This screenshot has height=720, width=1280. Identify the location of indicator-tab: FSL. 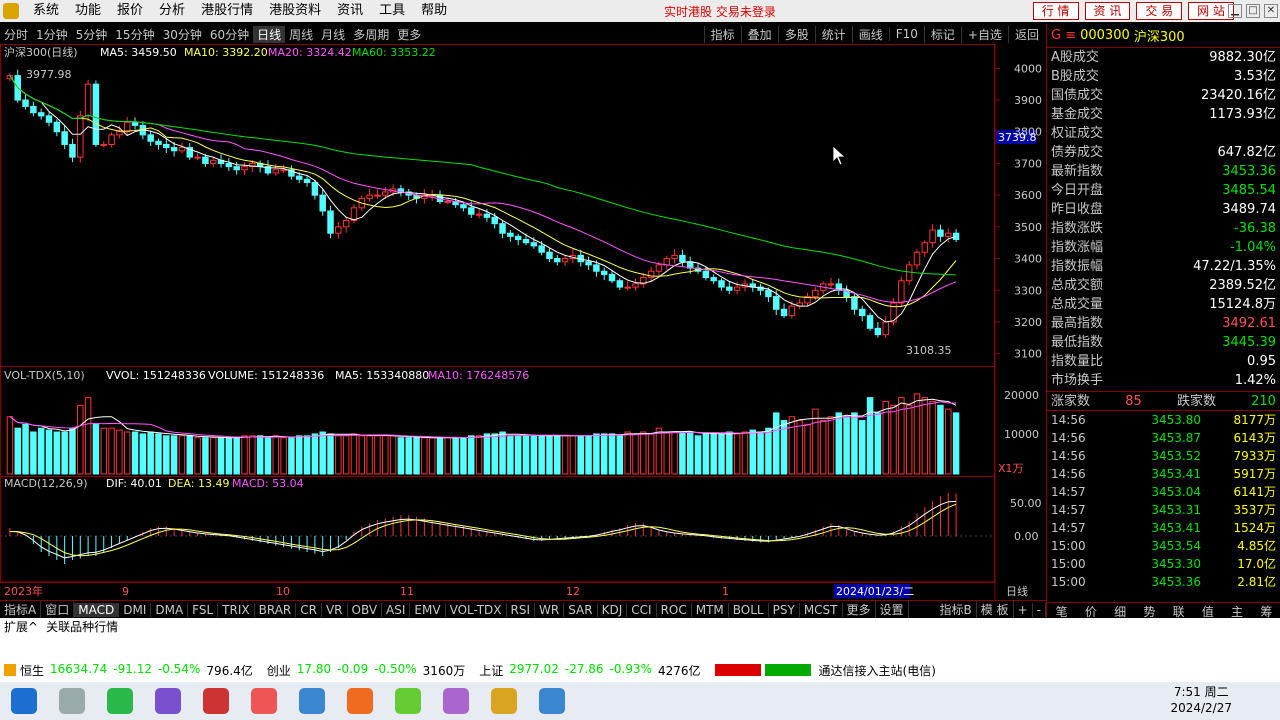
(203, 609).